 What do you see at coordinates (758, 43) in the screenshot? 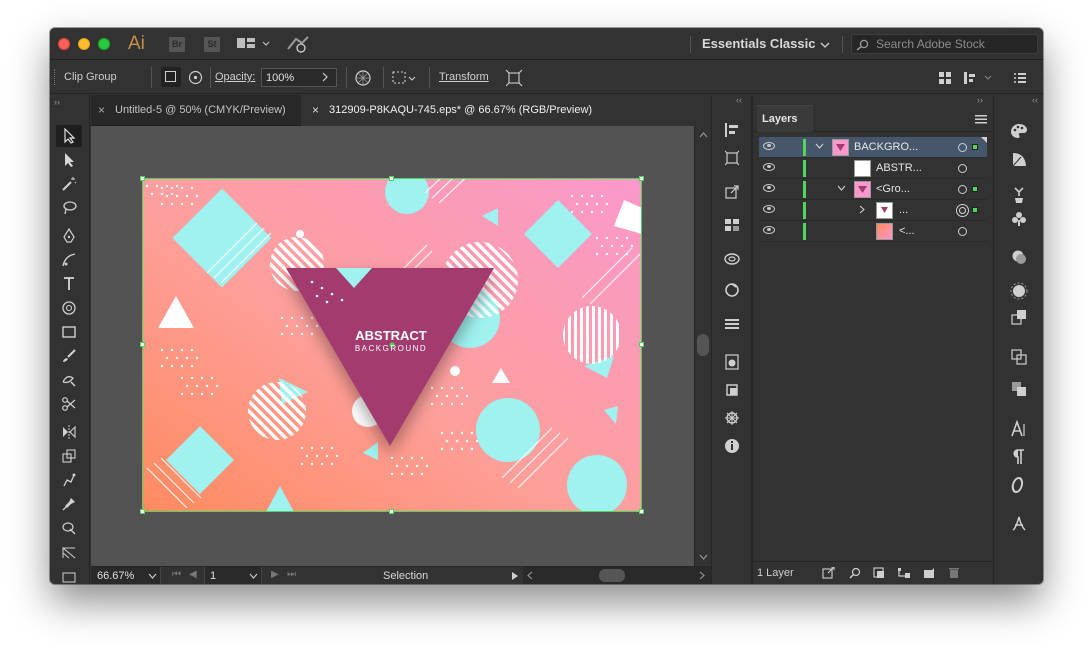
I see `workspace-switcher: Essentials Classic` at bounding box center [758, 43].